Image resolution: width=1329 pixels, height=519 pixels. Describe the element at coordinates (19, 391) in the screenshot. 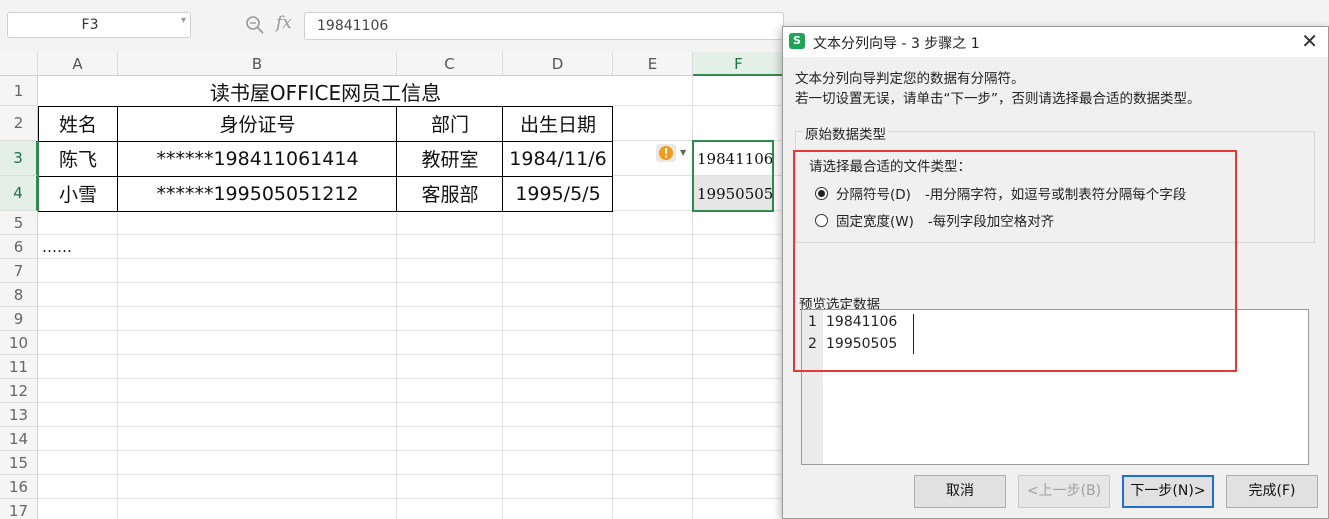

I see `row-header-12: 12` at that location.